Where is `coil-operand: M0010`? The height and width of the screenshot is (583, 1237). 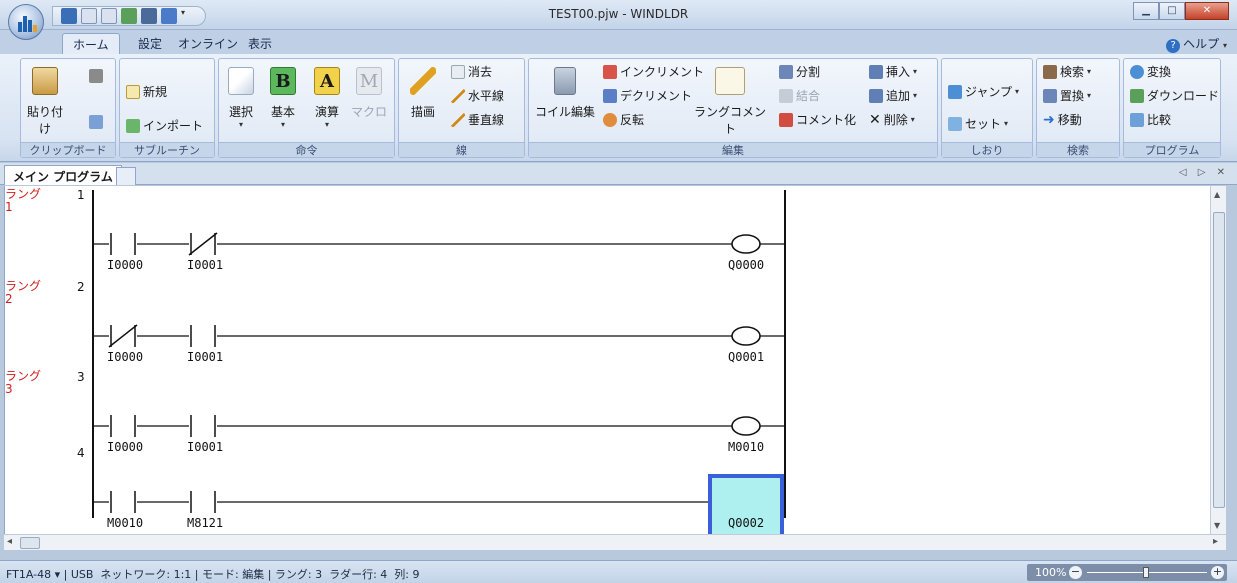 coil-operand: M0010 is located at coordinates (746, 447).